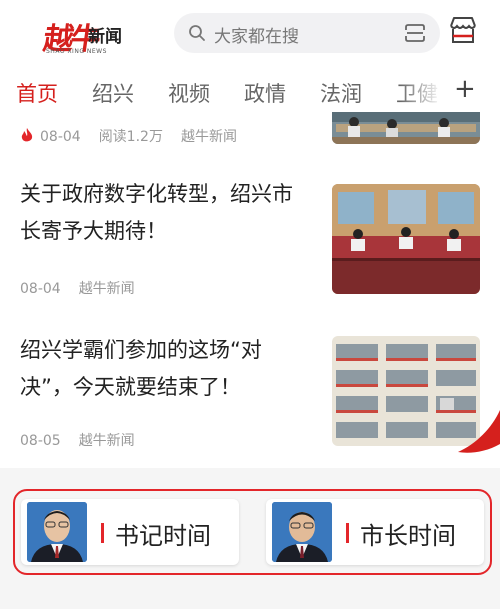 This screenshot has width=500, height=609. Describe the element at coordinates (463, 30) in the screenshot. I see `store-icon` at that location.